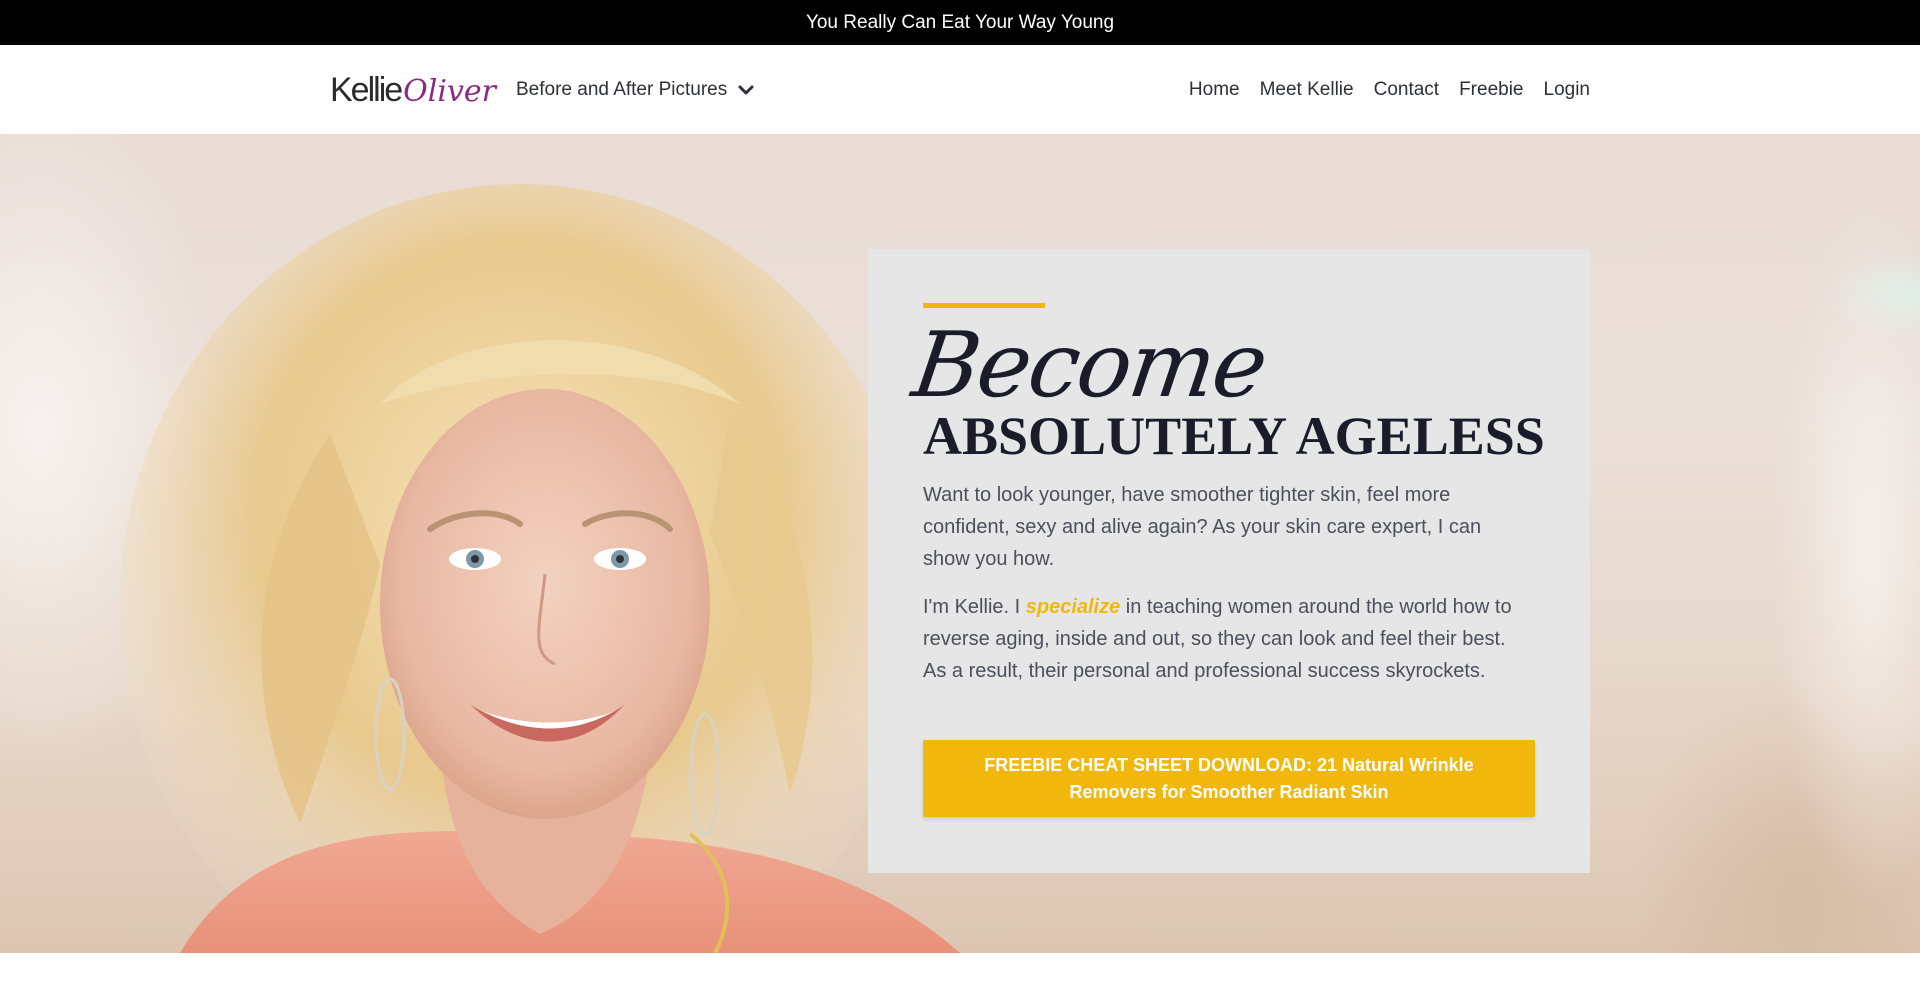 The height and width of the screenshot is (993, 1920). I want to click on nav-contact: Contact, so click(1406, 90).